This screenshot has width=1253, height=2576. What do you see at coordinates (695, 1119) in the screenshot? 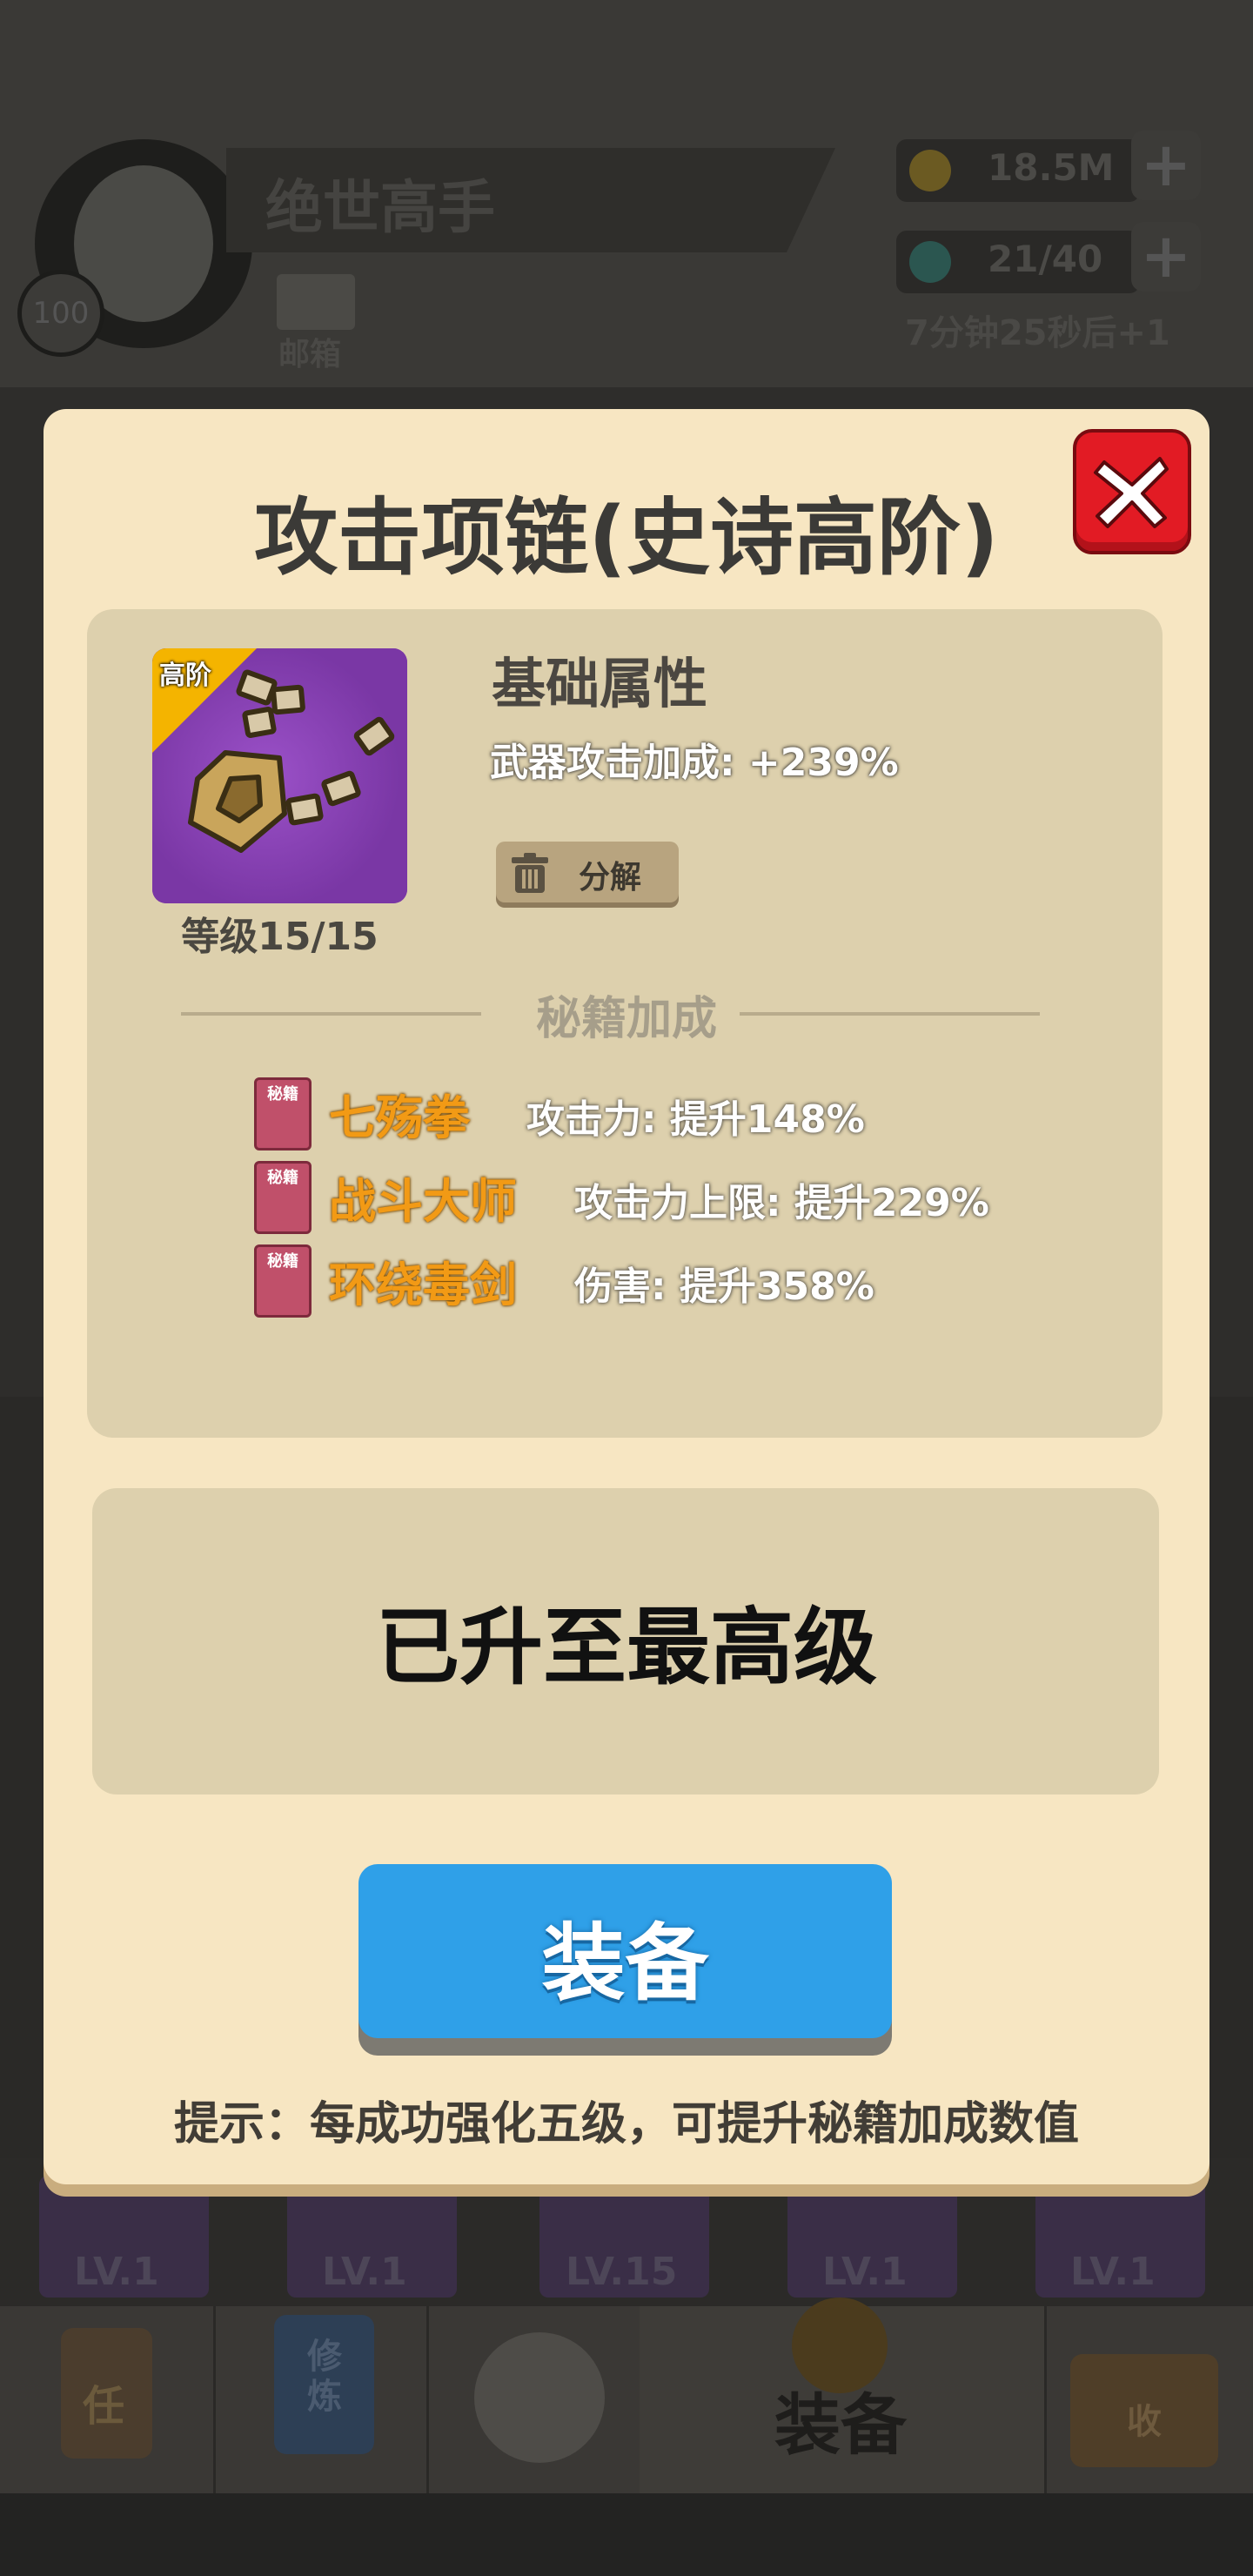
I see `skill-effect: 攻击力: 提升148%` at bounding box center [695, 1119].